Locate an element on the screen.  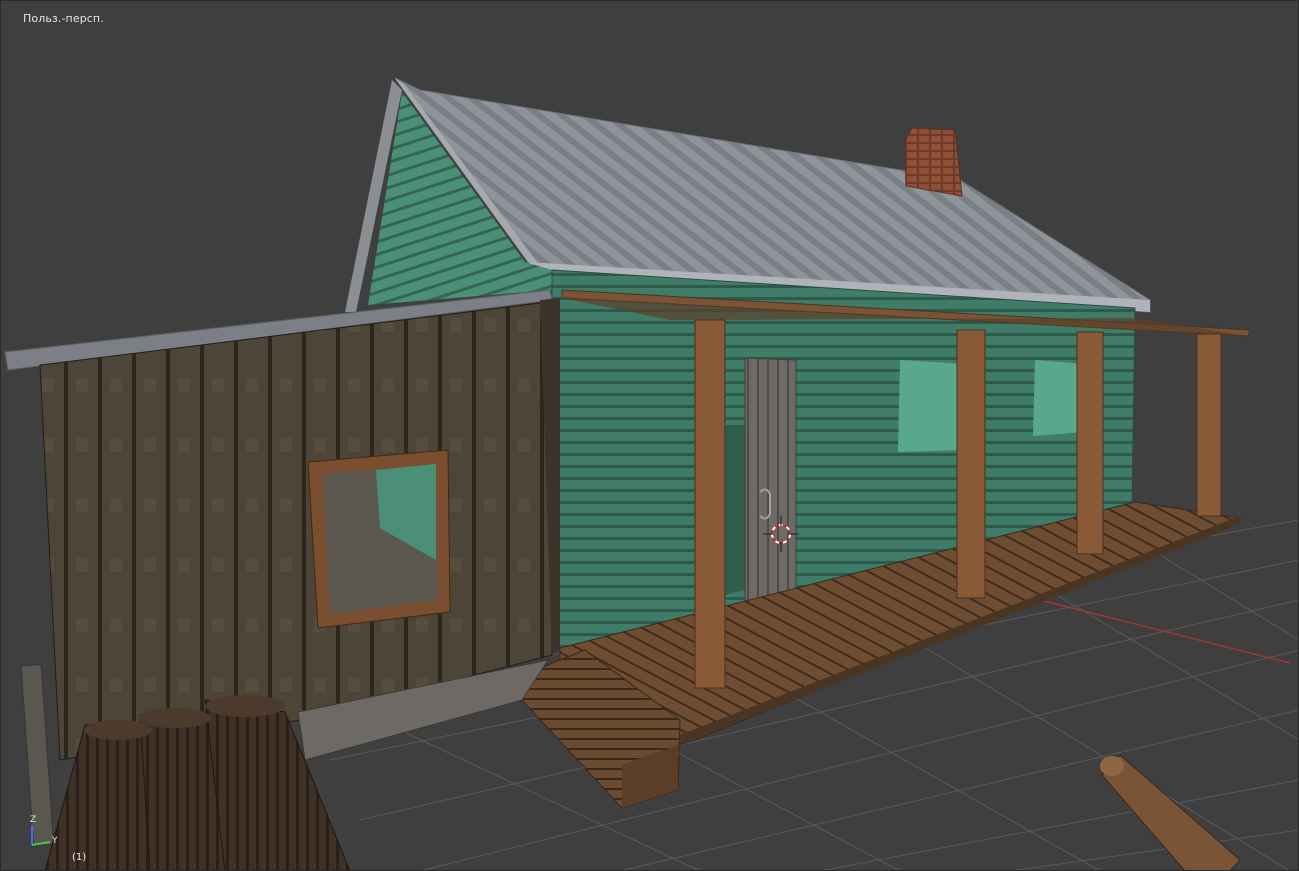
interior-dark is located at coordinates (735, 510).